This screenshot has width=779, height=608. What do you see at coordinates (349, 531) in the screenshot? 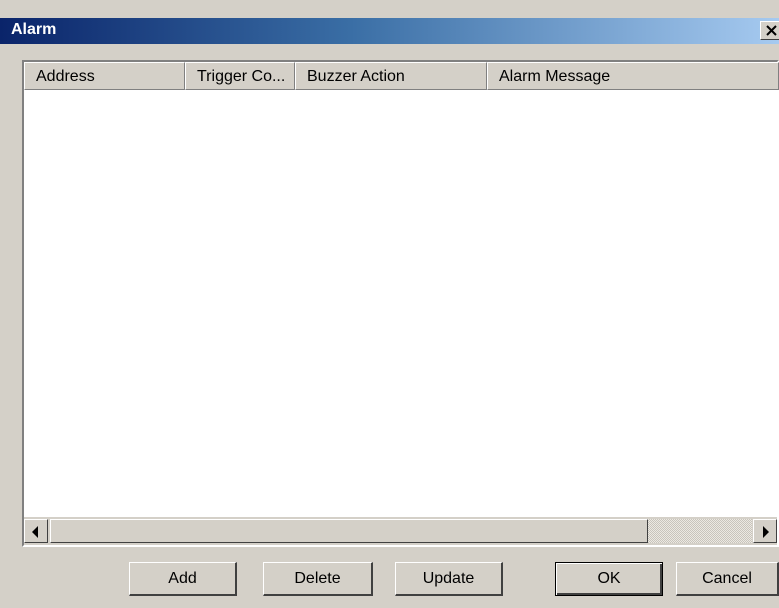
I see `scroll-thumb` at bounding box center [349, 531].